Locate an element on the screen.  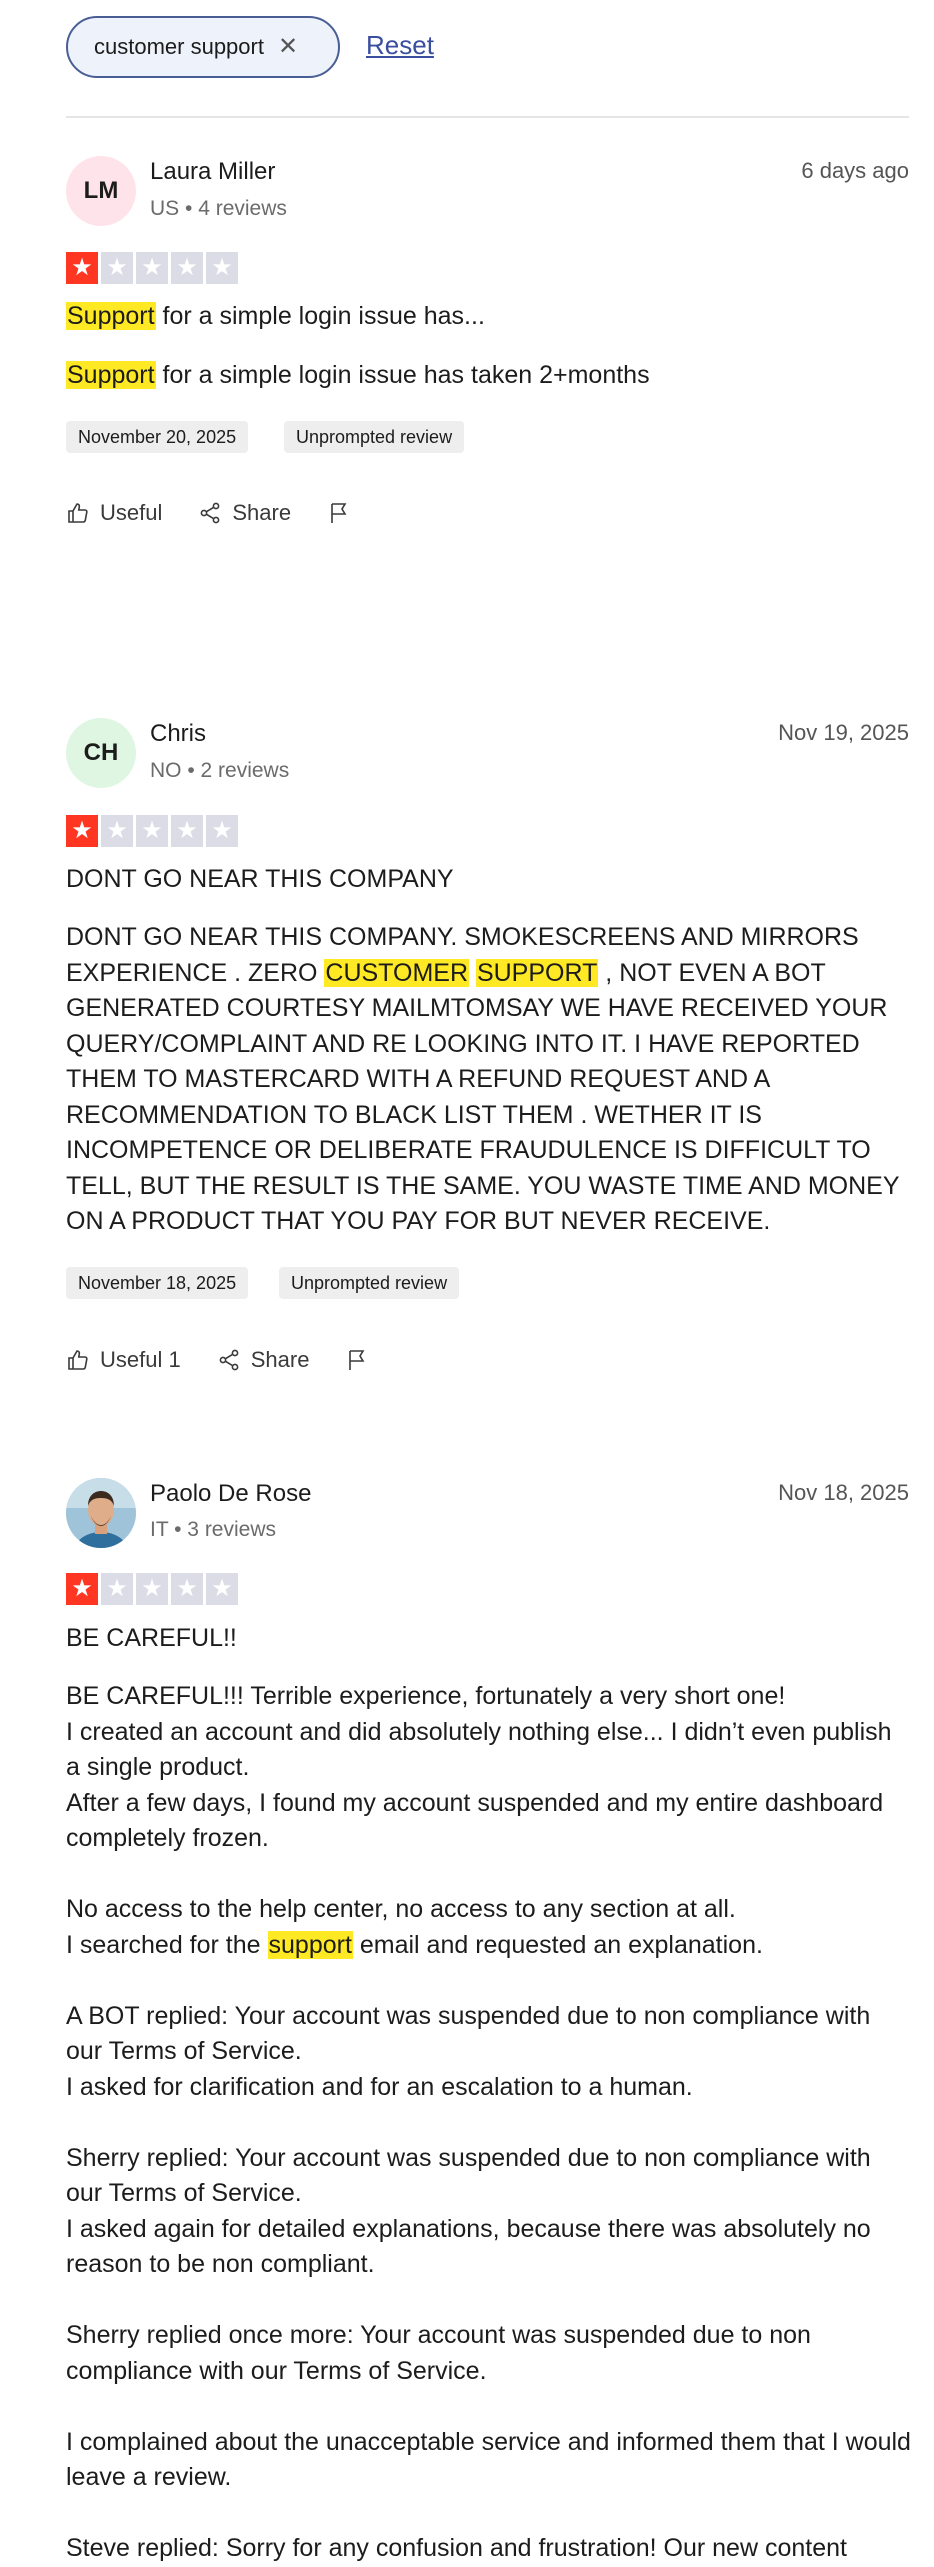
reviewer-name: Chris is located at coordinates (178, 734).